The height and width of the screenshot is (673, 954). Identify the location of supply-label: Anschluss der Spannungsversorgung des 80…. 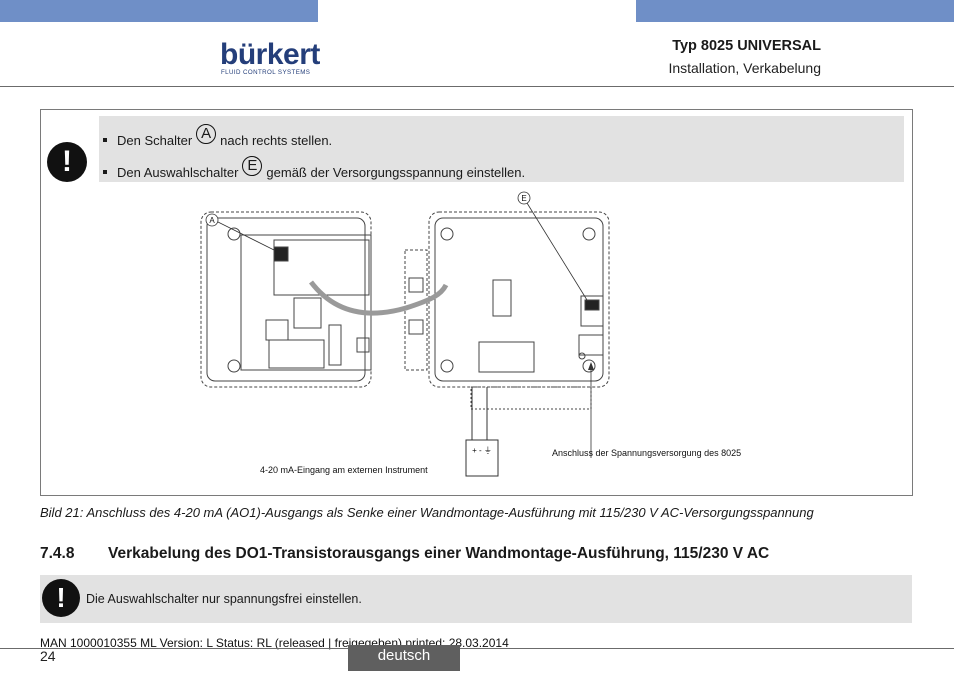
(646, 453).